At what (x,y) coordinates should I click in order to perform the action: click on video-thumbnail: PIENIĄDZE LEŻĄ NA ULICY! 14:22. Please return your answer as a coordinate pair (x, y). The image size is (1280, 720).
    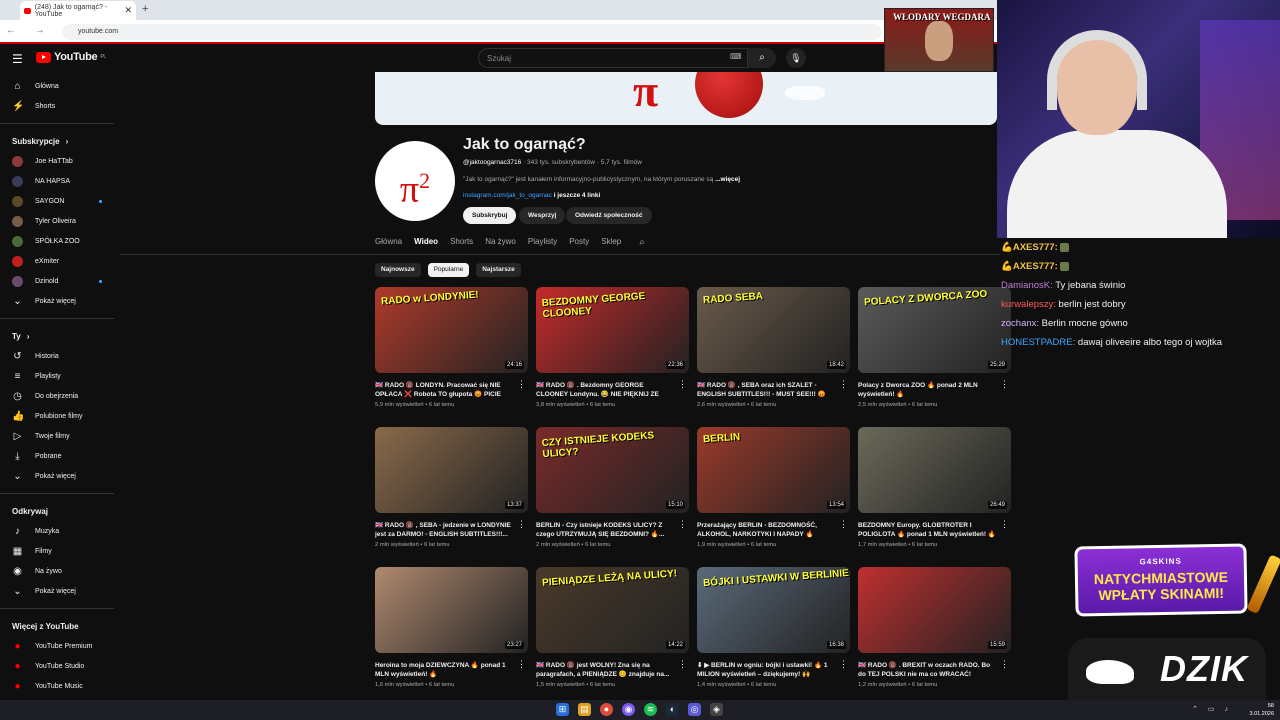
    Looking at the image, I should click on (612, 610).